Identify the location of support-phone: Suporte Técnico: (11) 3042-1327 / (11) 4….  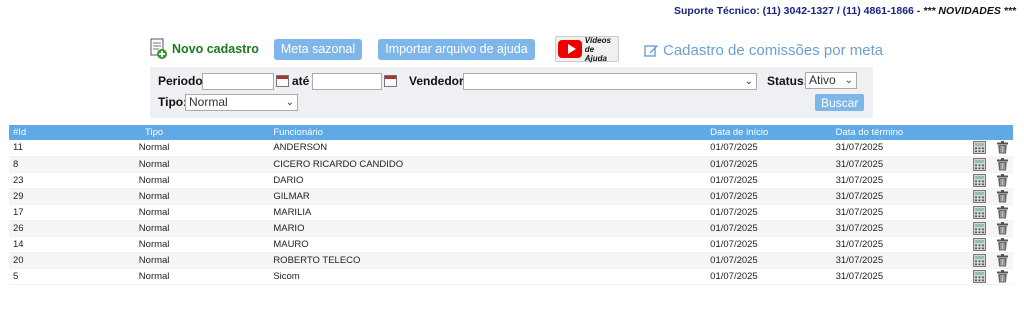
(794, 11).